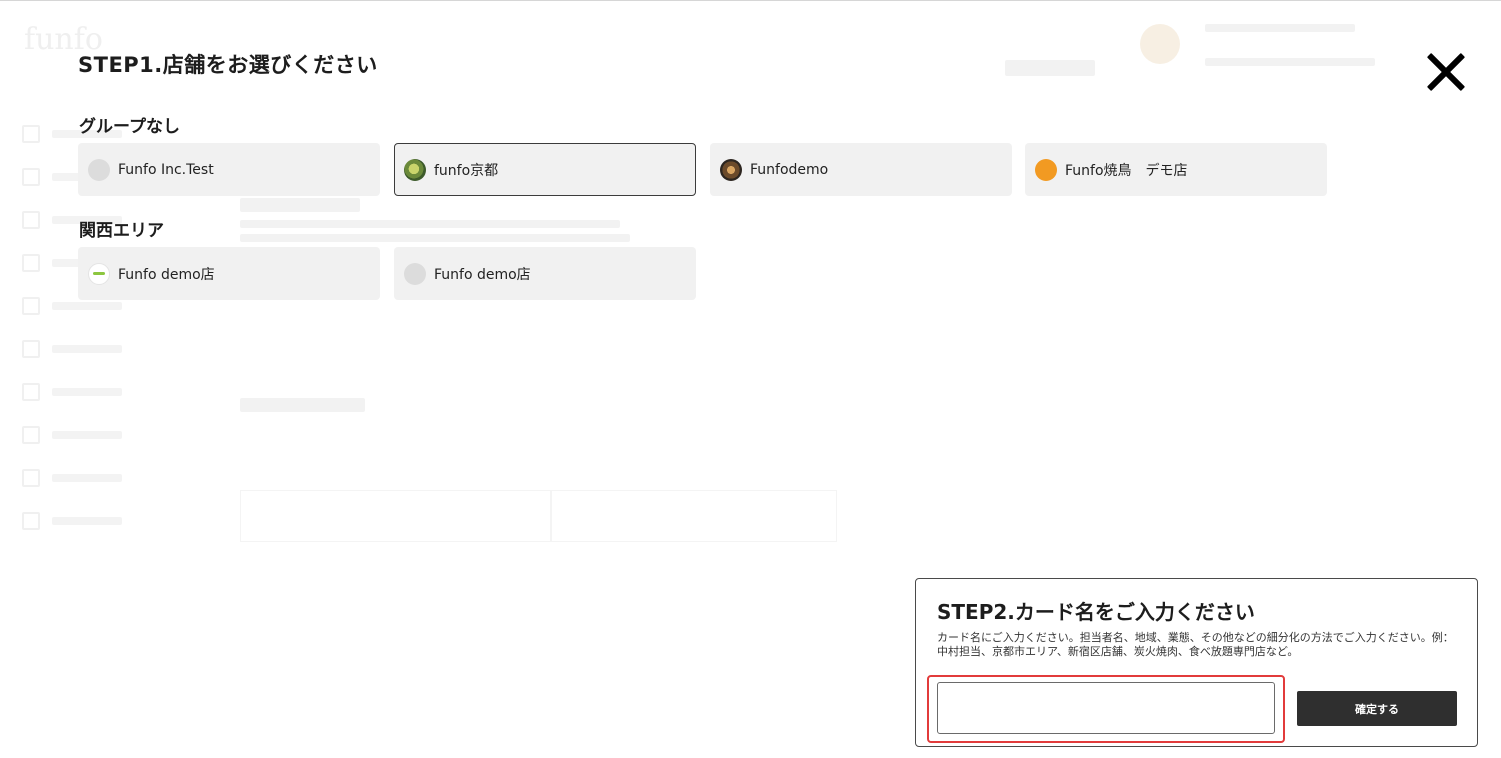 The width and height of the screenshot is (1501, 758). Describe the element at coordinates (1160, 44) in the screenshot. I see `background-avatar` at that location.